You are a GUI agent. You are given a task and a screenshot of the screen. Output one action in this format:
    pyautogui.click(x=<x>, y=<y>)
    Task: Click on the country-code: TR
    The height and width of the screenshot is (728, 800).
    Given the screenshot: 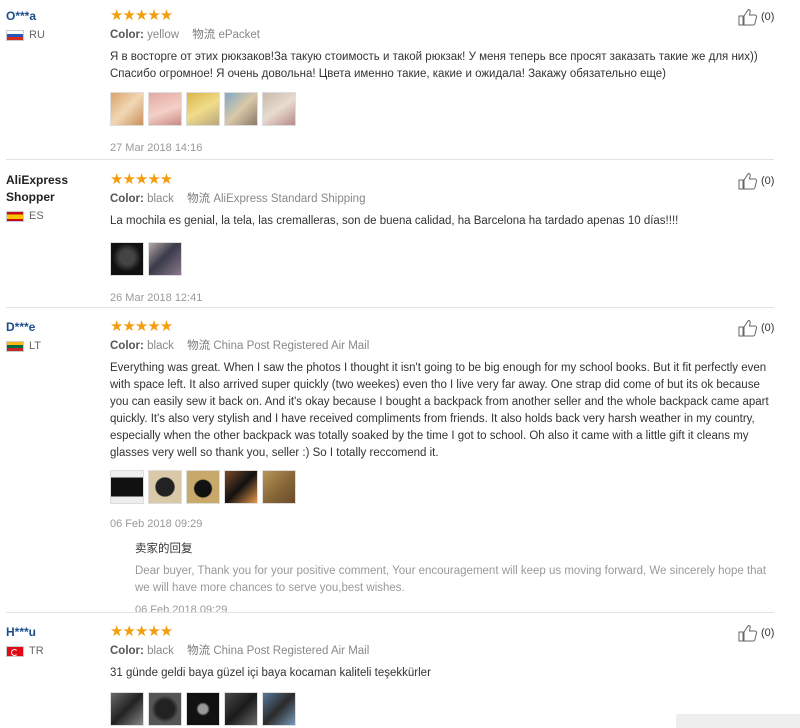 What is the action you would take?
    pyautogui.click(x=36, y=651)
    